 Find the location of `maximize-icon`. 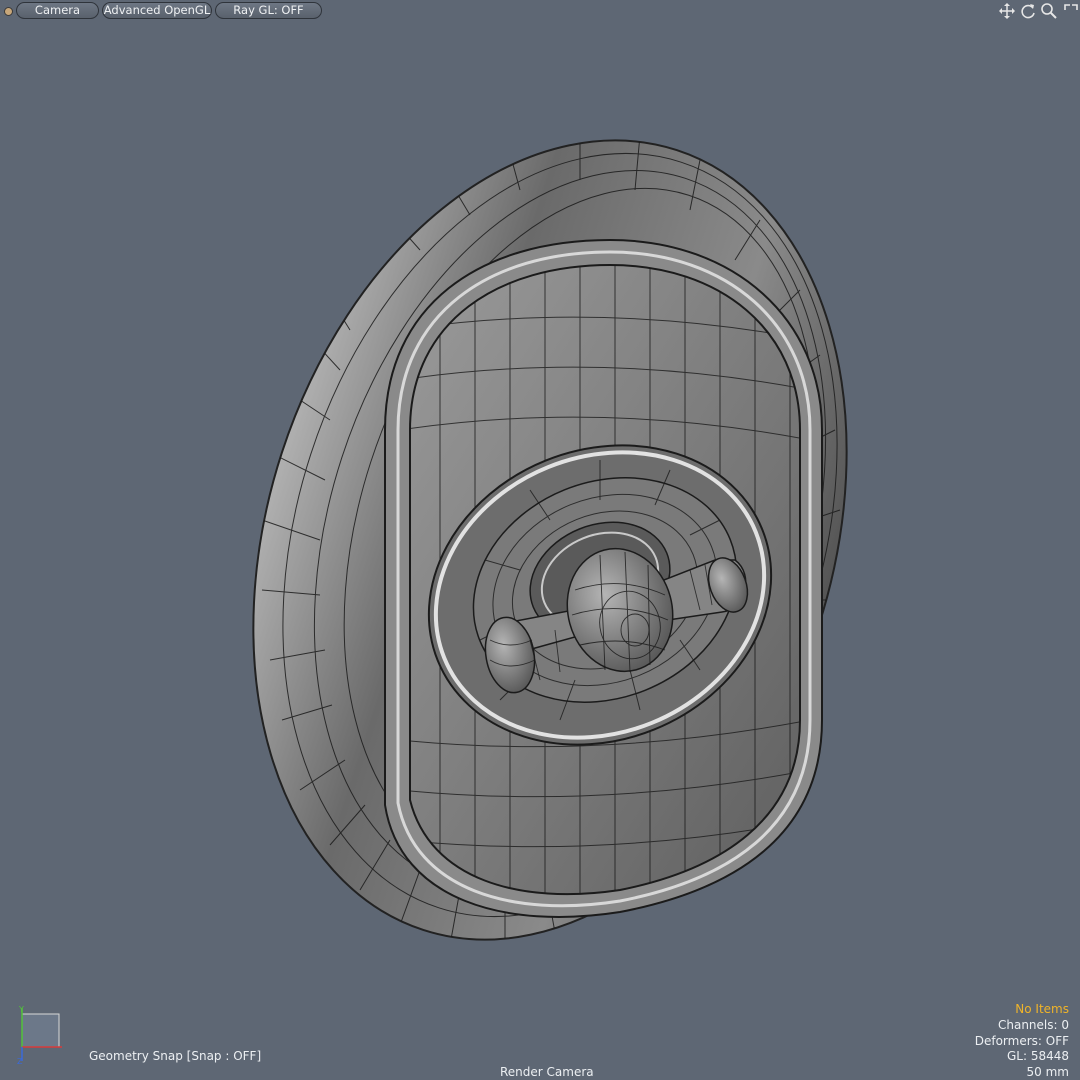

maximize-icon is located at coordinates (1071, 11).